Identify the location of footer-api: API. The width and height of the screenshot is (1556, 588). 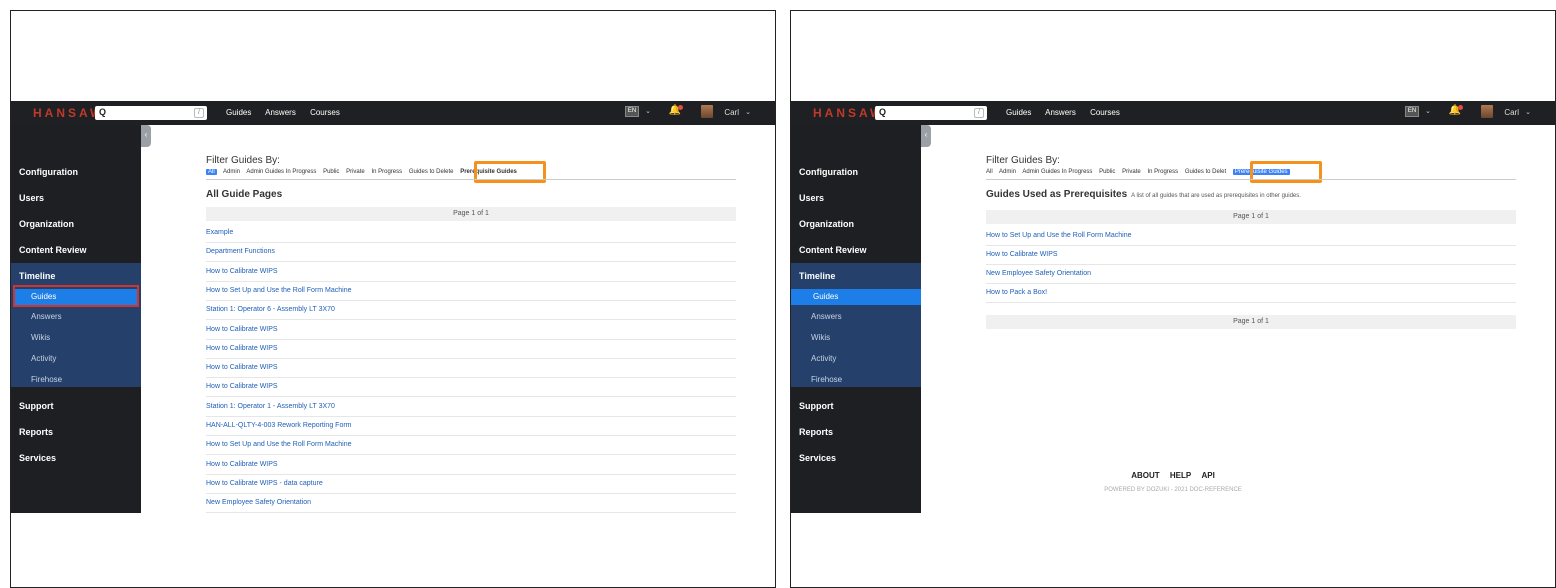
(1207, 475).